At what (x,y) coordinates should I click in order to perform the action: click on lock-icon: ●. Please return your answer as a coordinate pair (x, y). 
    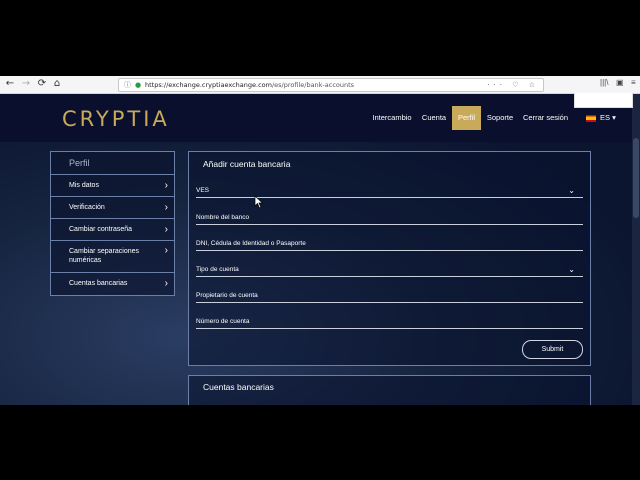
    Looking at the image, I should click on (138, 85).